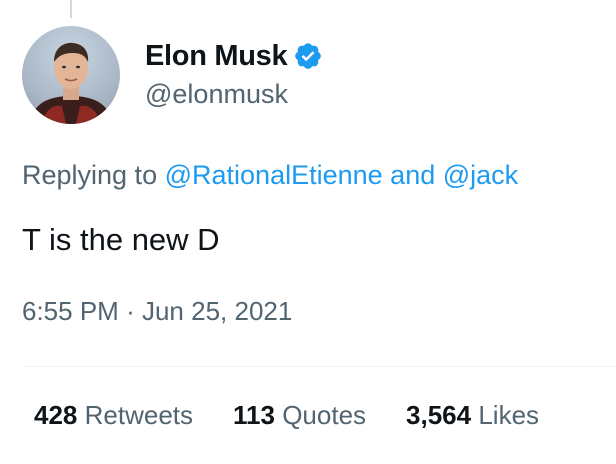  I want to click on likes-count: 3,564, so click(439, 415).